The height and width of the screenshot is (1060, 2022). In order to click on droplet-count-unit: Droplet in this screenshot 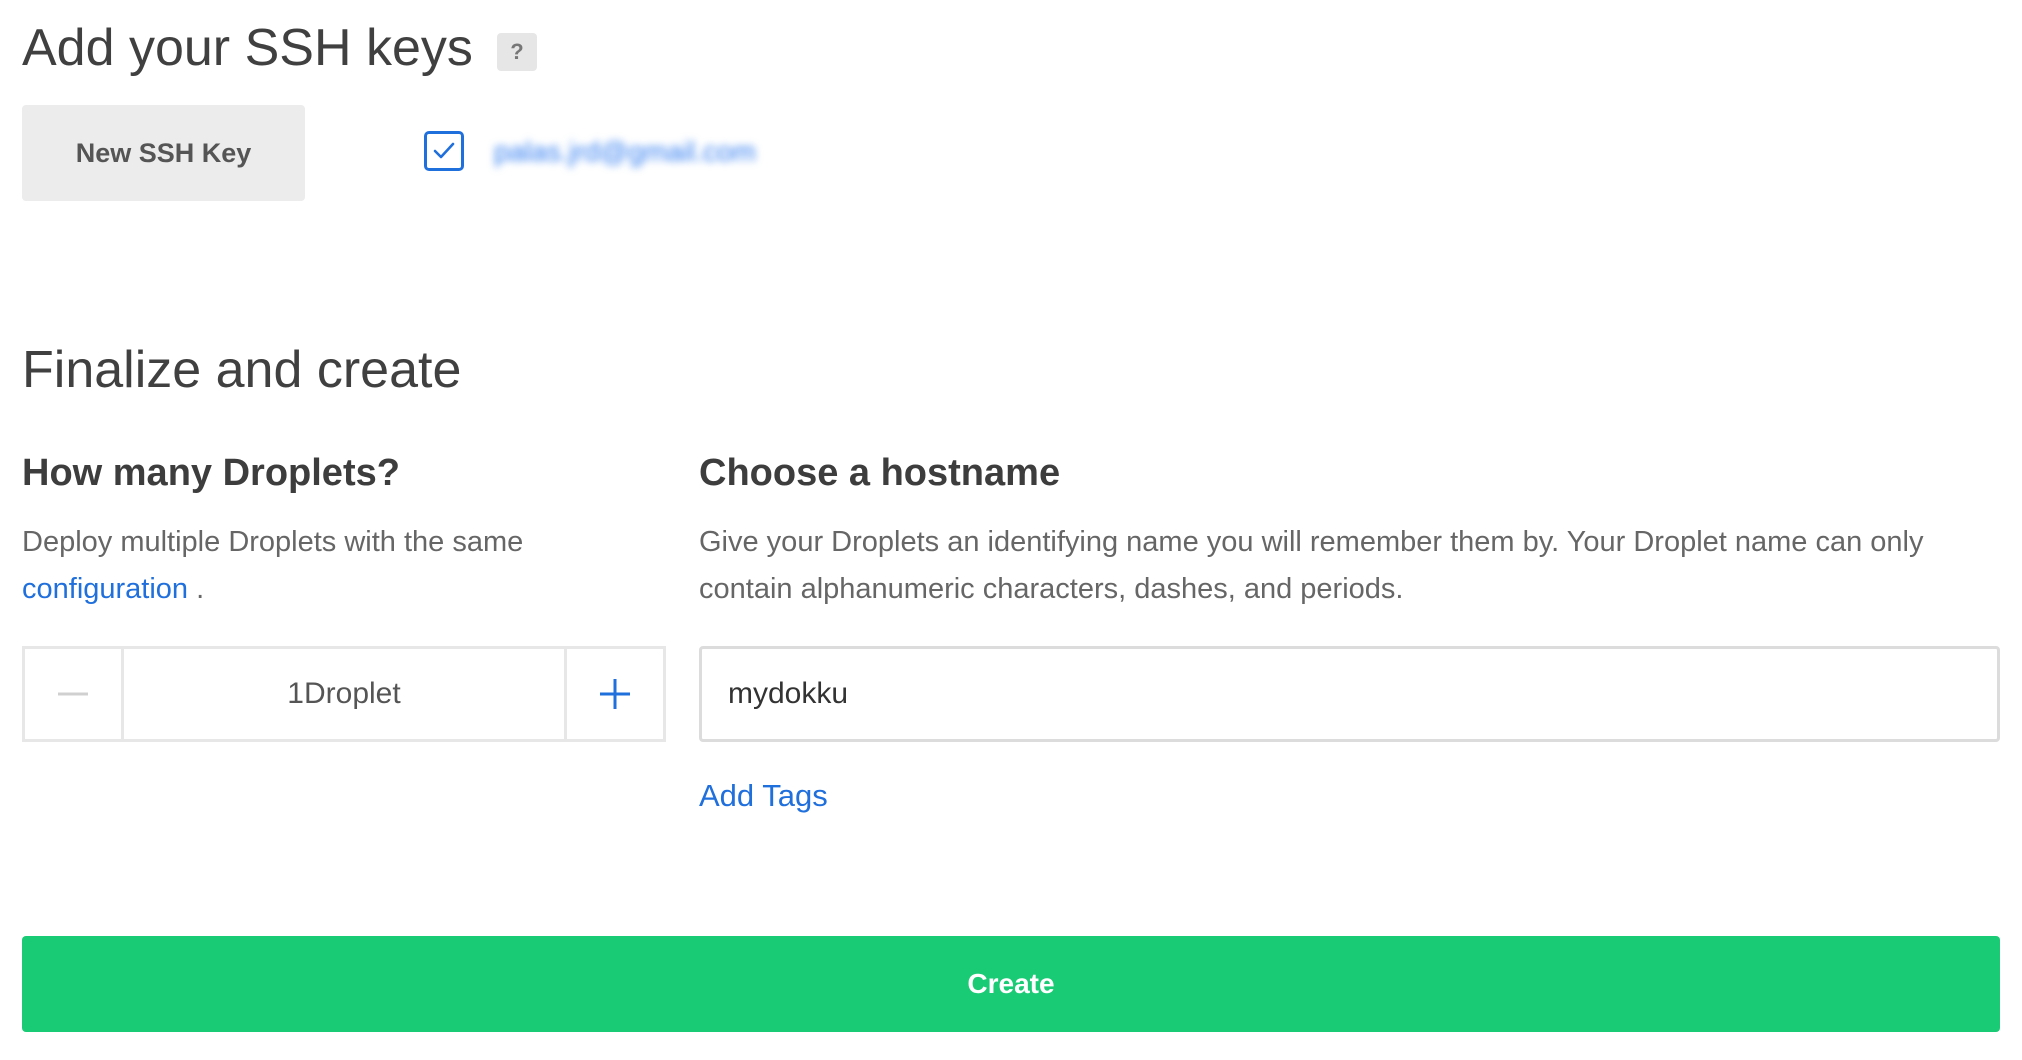, I will do `click(352, 693)`.